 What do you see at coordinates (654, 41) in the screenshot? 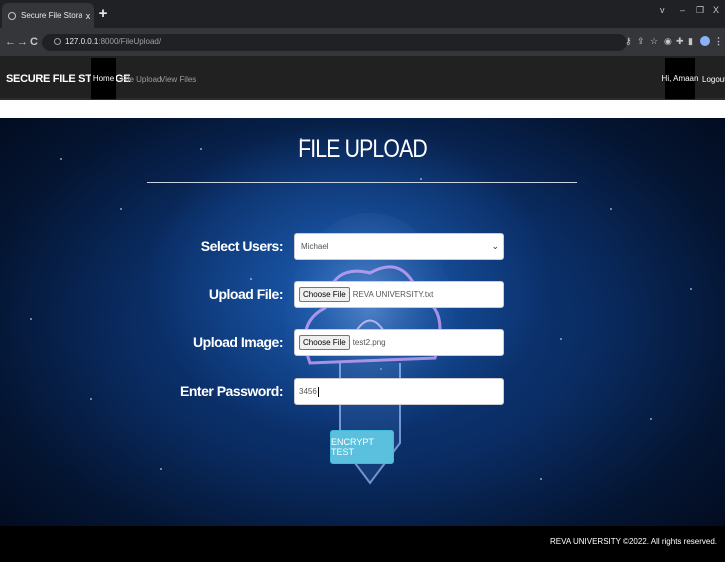
I see `star-icon: ☆` at bounding box center [654, 41].